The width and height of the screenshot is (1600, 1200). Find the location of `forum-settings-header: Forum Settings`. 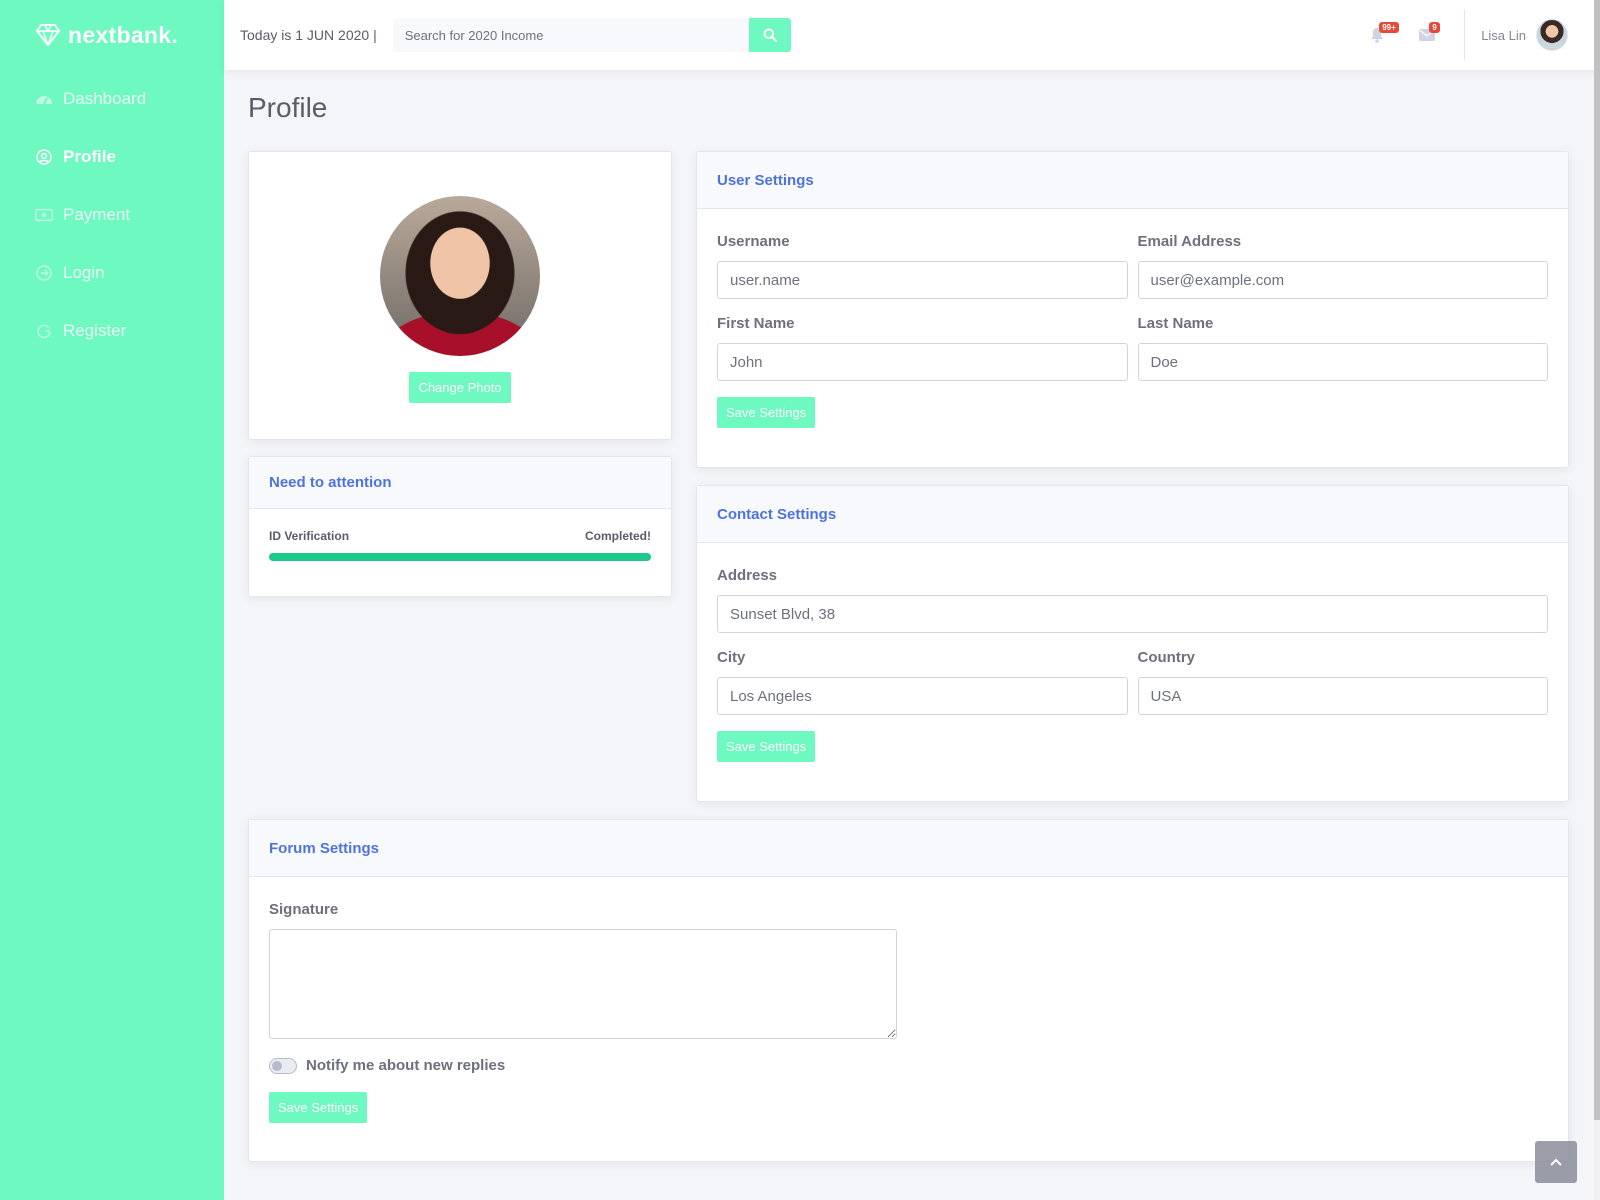

forum-settings-header: Forum Settings is located at coordinates (908, 848).